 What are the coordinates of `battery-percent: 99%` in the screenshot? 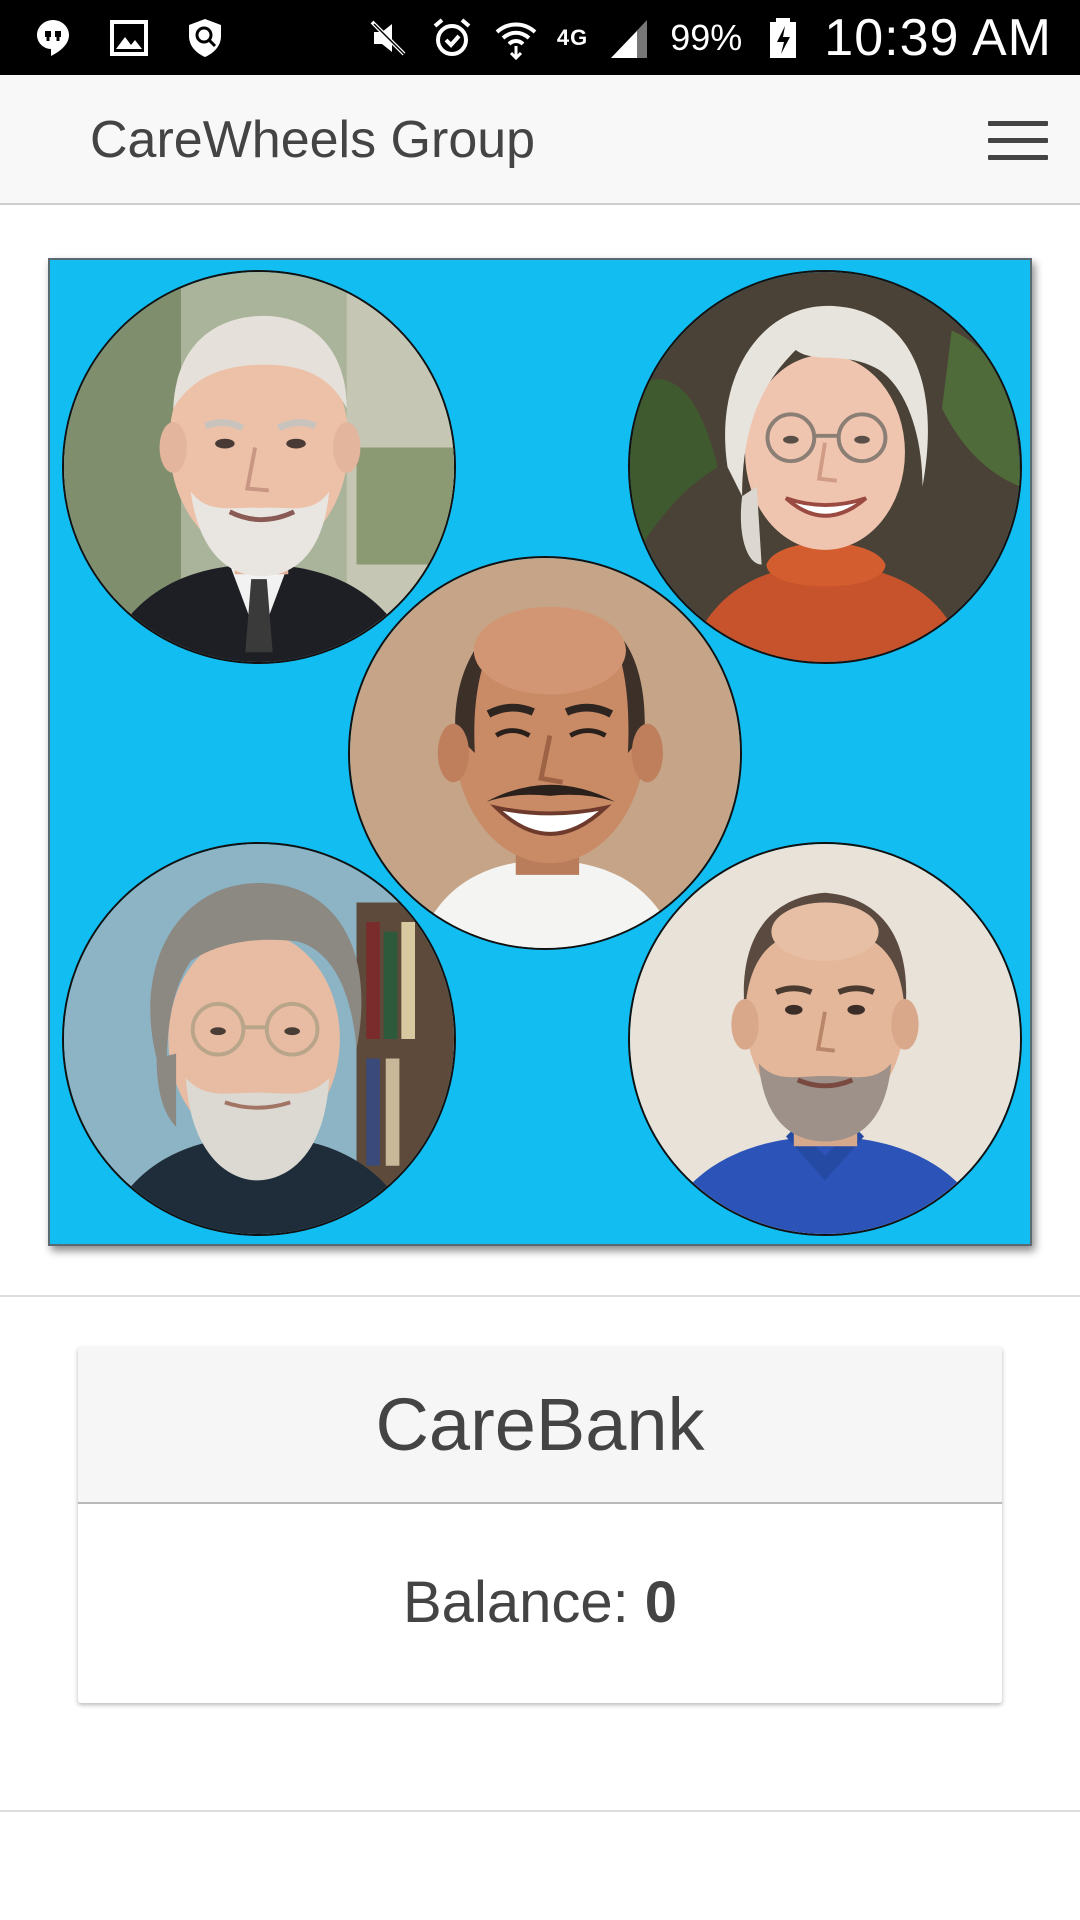 It's located at (706, 37).